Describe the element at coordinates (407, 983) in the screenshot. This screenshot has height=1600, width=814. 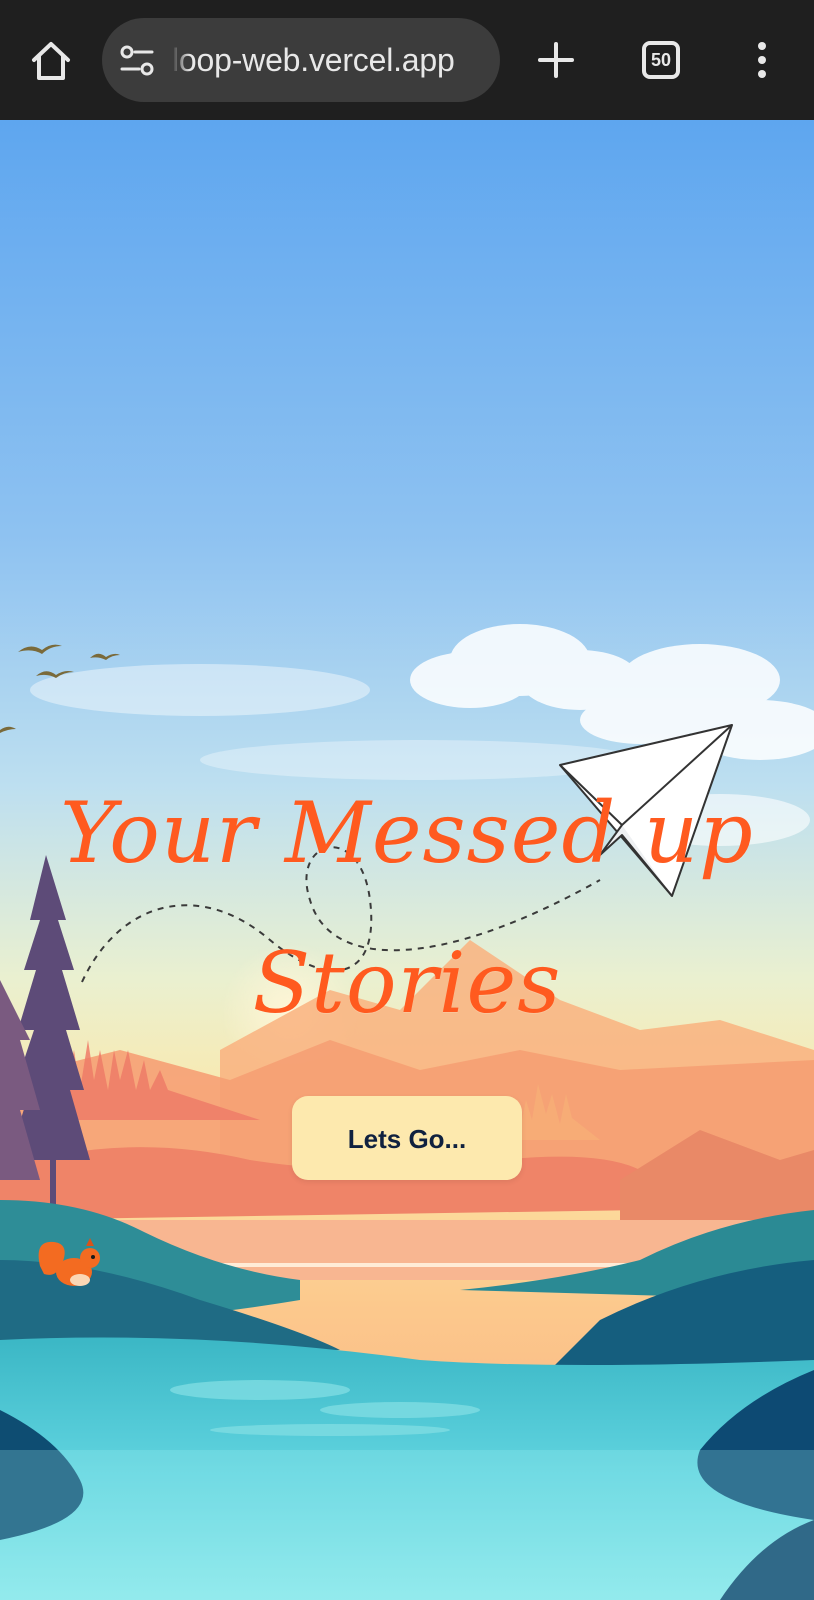
I see `hero-title-line2: Stories` at that location.